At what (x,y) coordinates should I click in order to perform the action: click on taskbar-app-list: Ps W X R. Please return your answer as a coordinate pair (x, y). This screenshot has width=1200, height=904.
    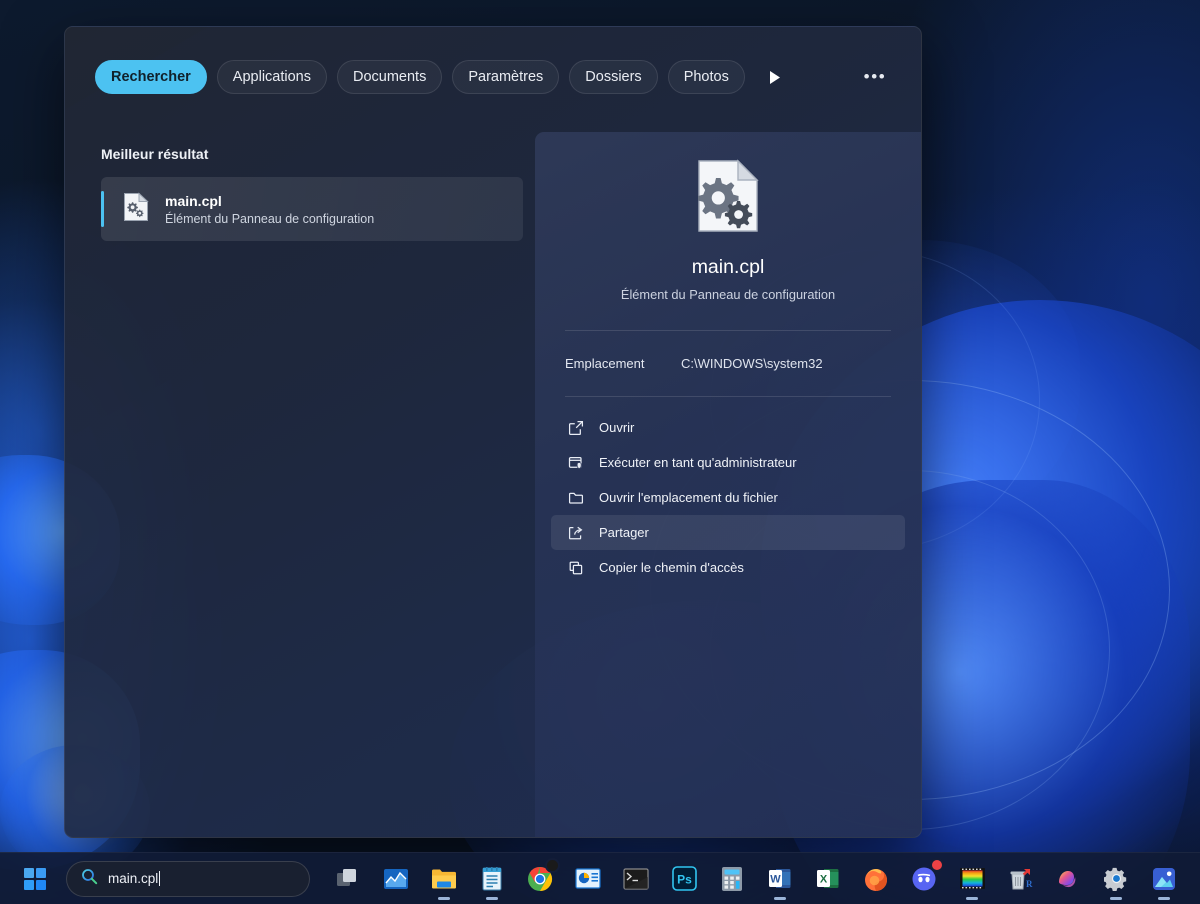
    Looking at the image, I should click on (756, 879).